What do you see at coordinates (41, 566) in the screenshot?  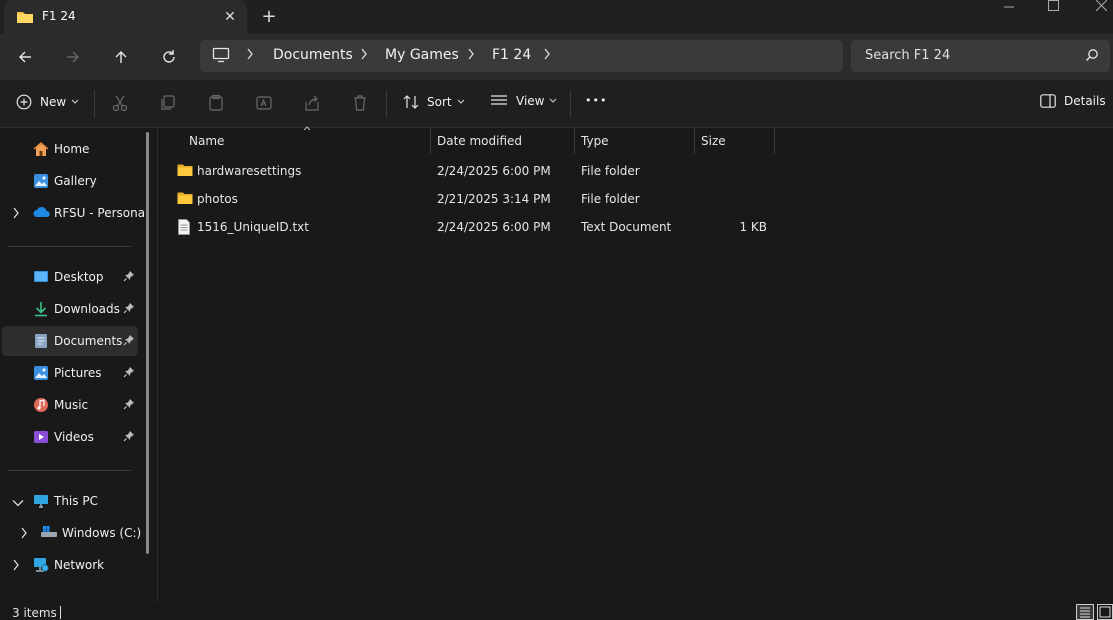 I see `network-icon` at bounding box center [41, 566].